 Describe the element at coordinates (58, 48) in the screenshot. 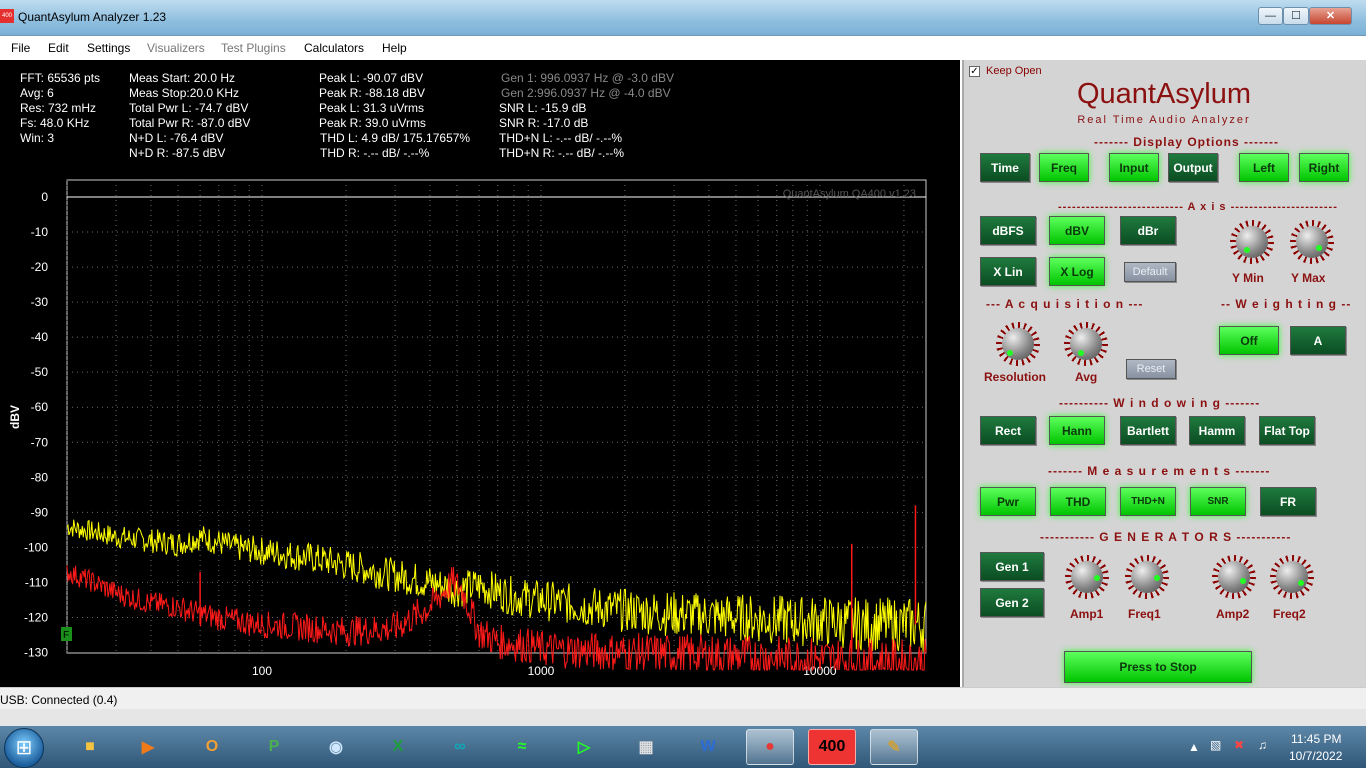

I see `menu-edit: Edit` at that location.